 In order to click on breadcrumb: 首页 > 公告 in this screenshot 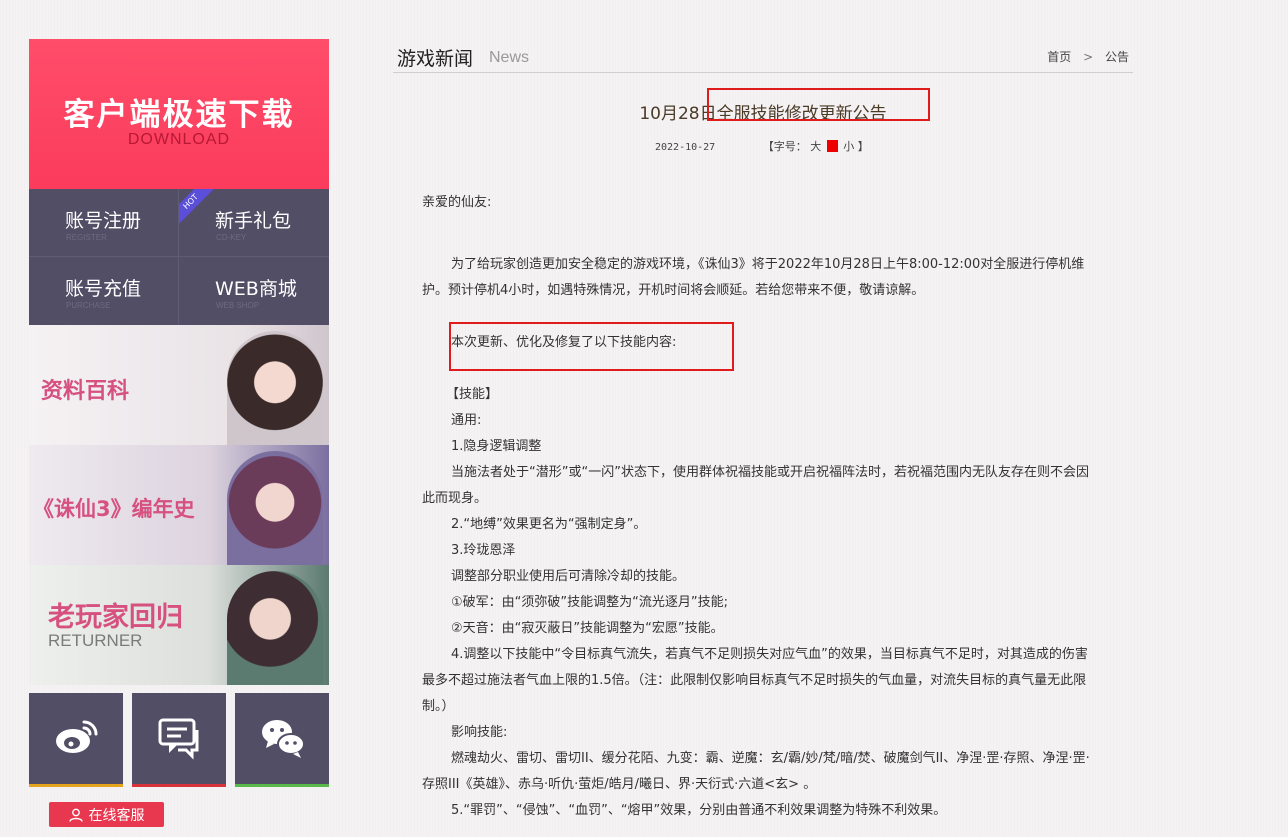, I will do `click(1088, 56)`.